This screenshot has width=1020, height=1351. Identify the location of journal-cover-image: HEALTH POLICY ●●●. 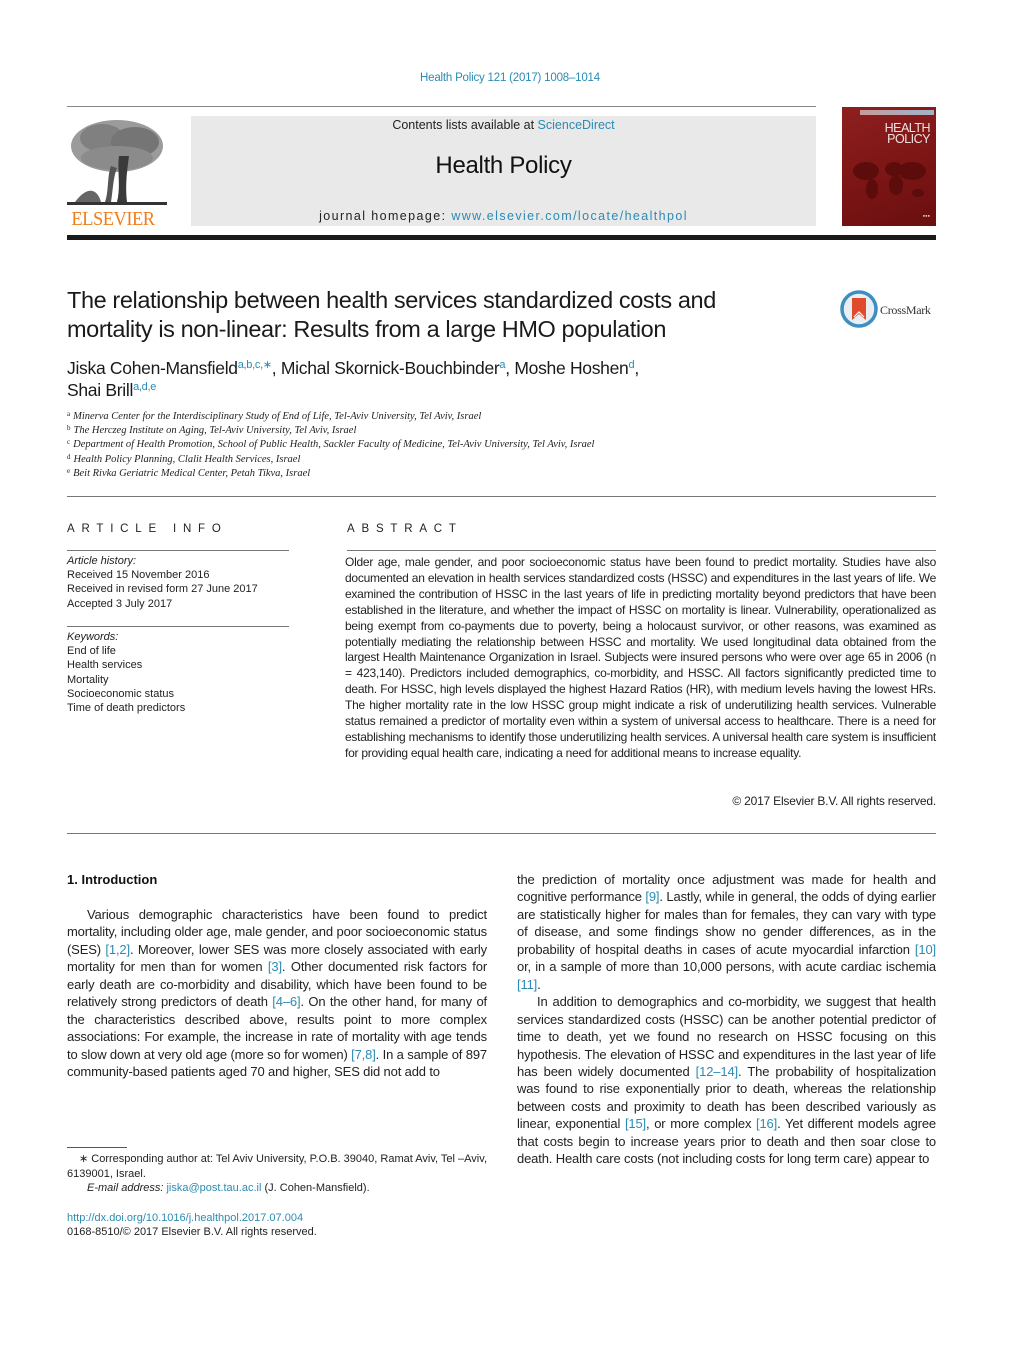
(889, 166).